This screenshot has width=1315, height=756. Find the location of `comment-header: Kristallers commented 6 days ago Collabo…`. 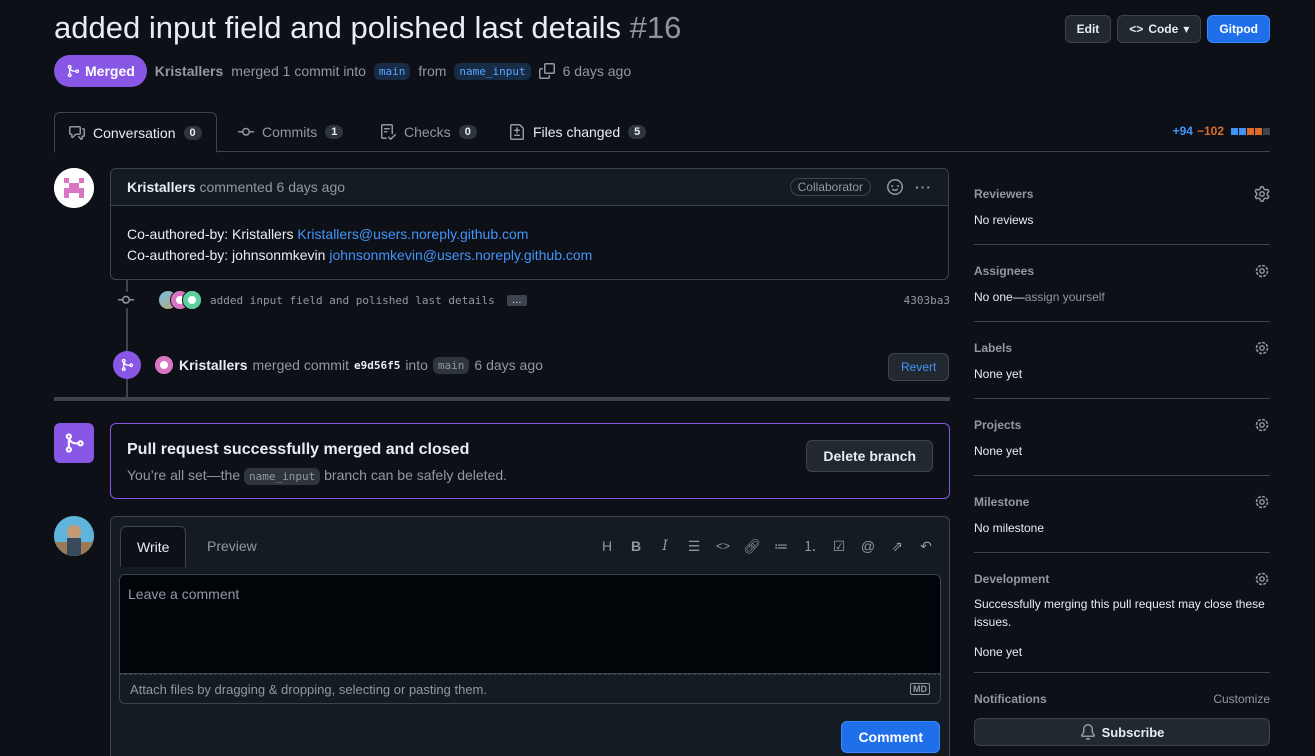

comment-header: Kristallers commented 6 days ago Collabo… is located at coordinates (529, 187).